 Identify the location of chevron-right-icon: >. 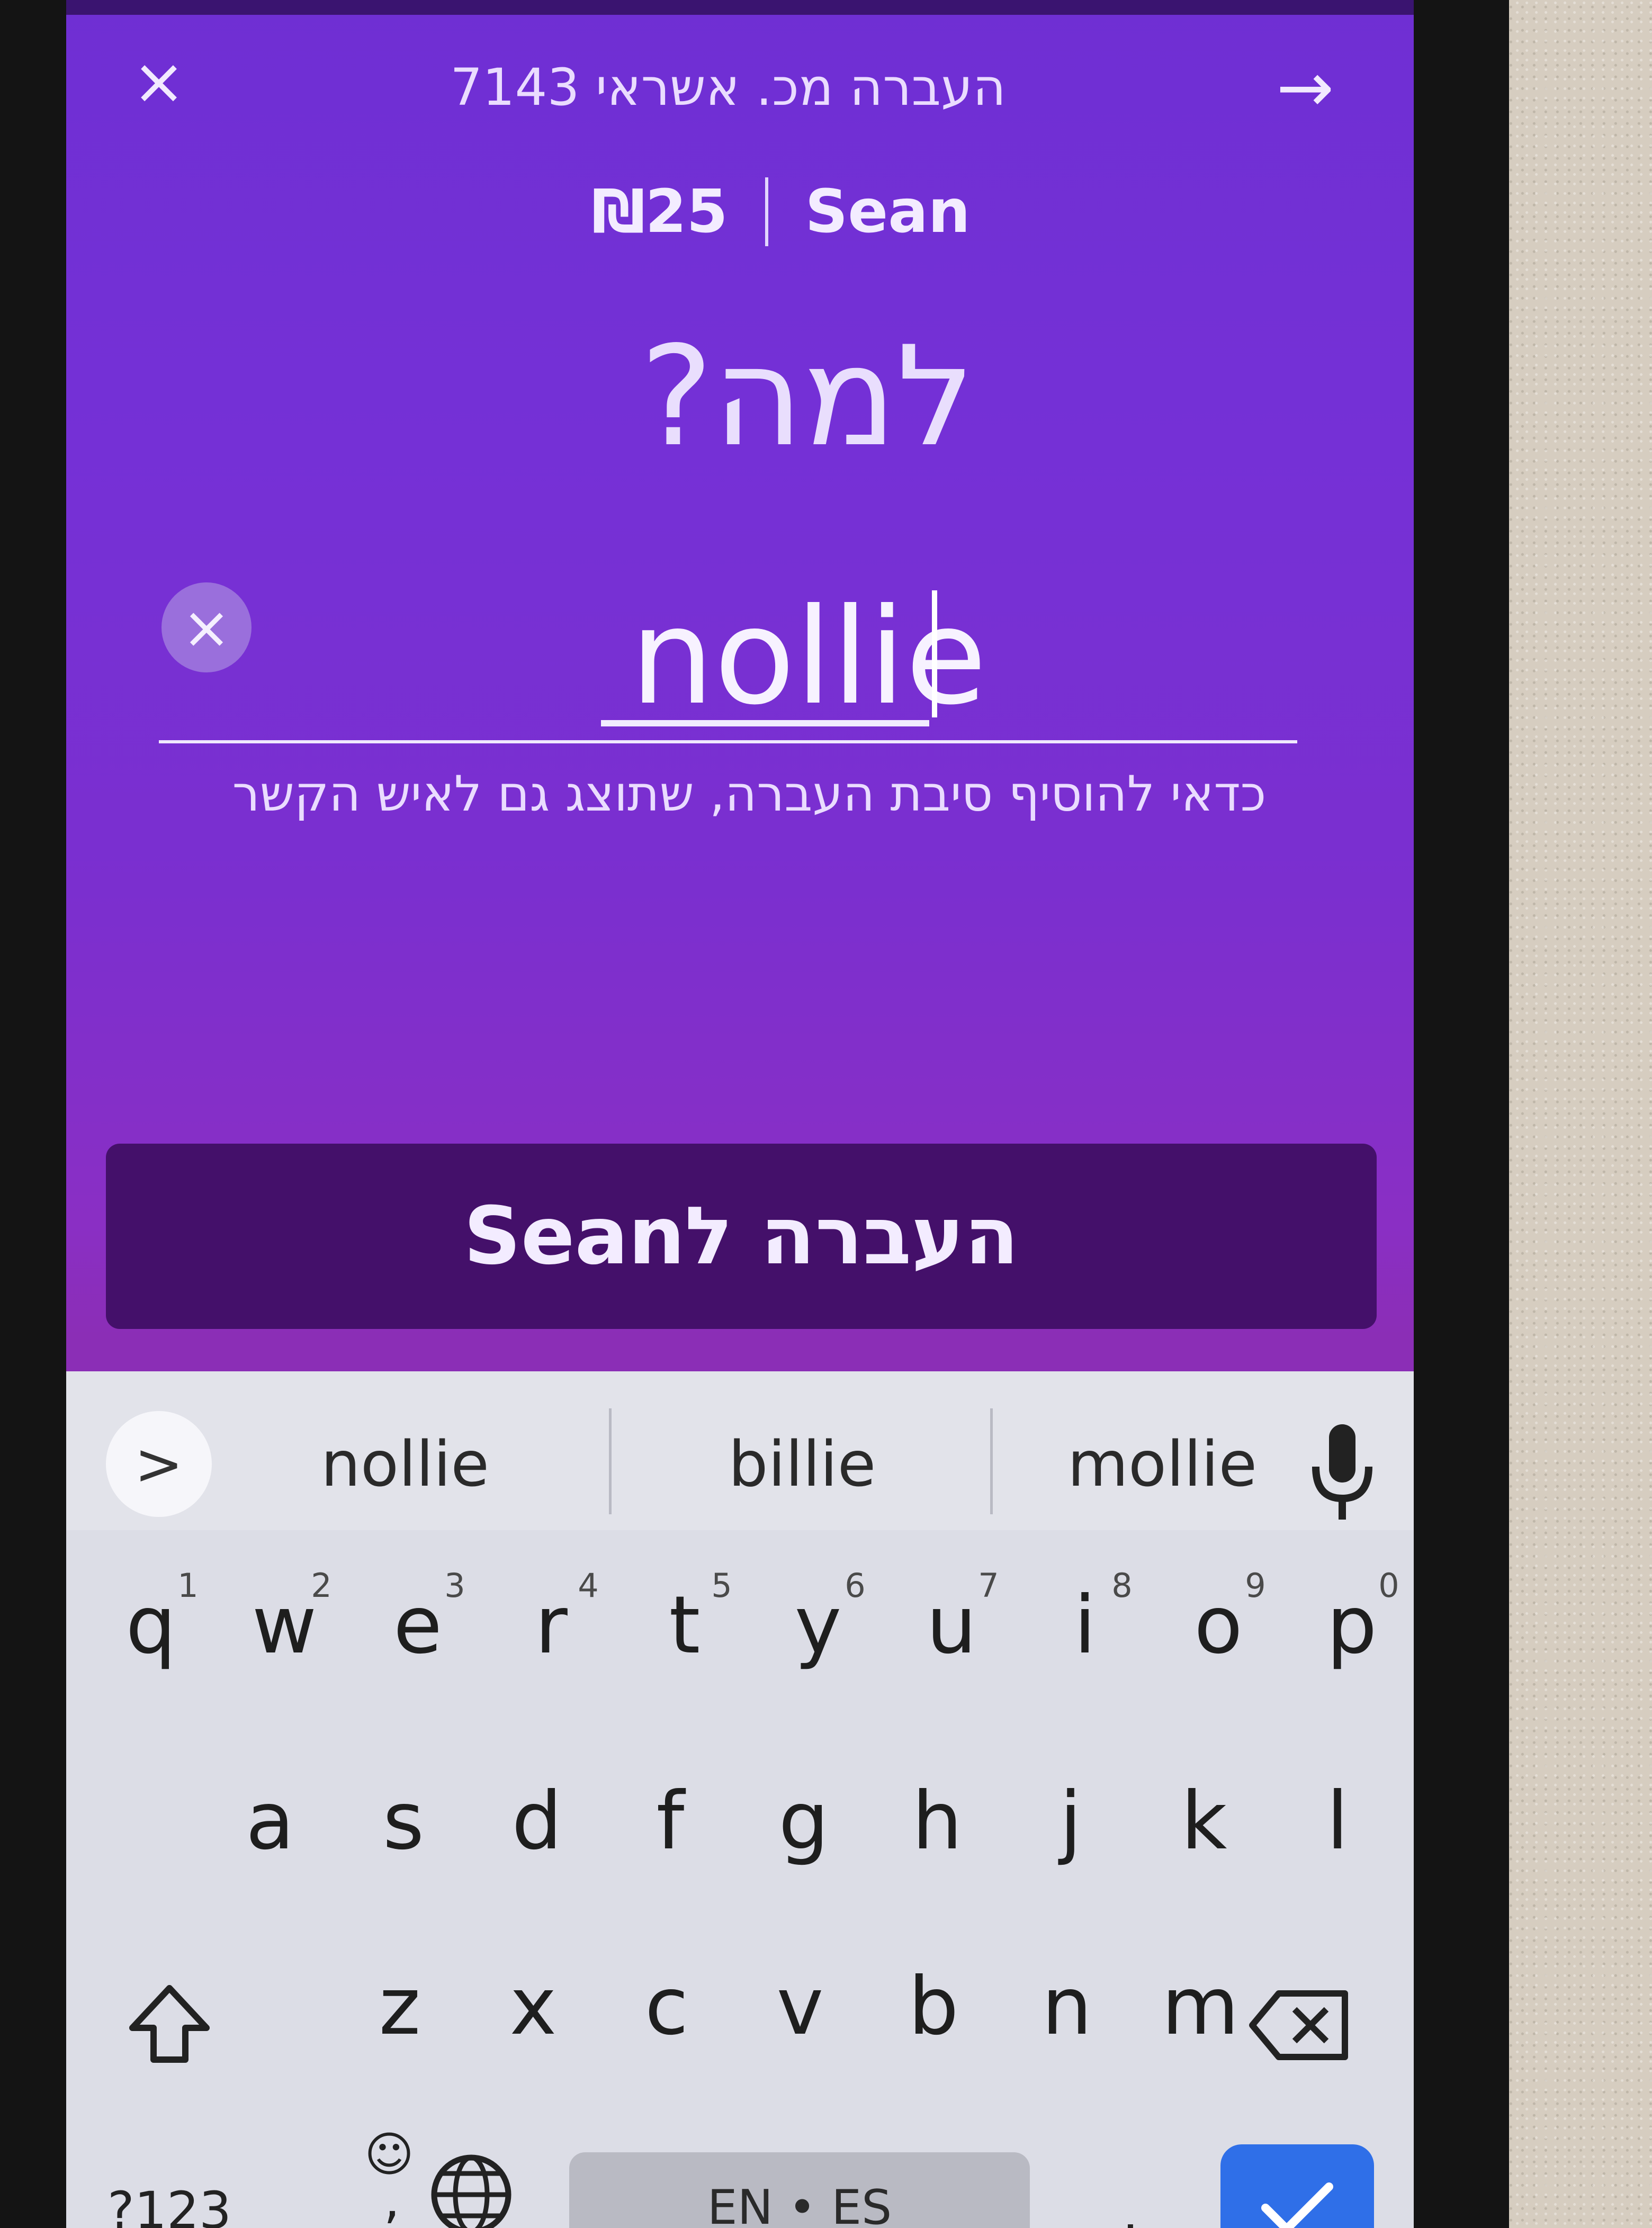
(159, 1464).